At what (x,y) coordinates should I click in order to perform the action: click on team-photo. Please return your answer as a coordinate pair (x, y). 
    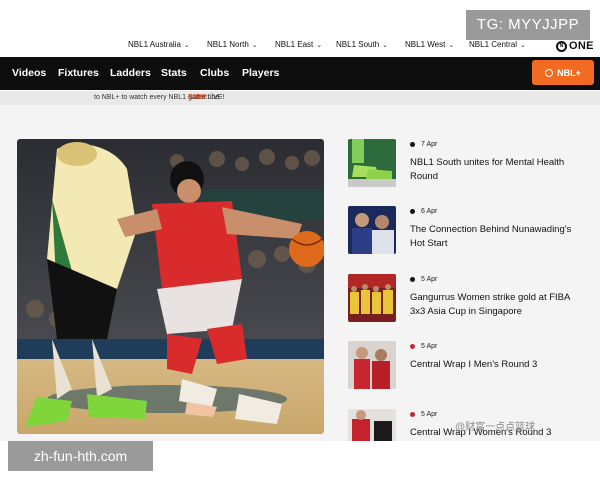
    Looking at the image, I should click on (372, 298).